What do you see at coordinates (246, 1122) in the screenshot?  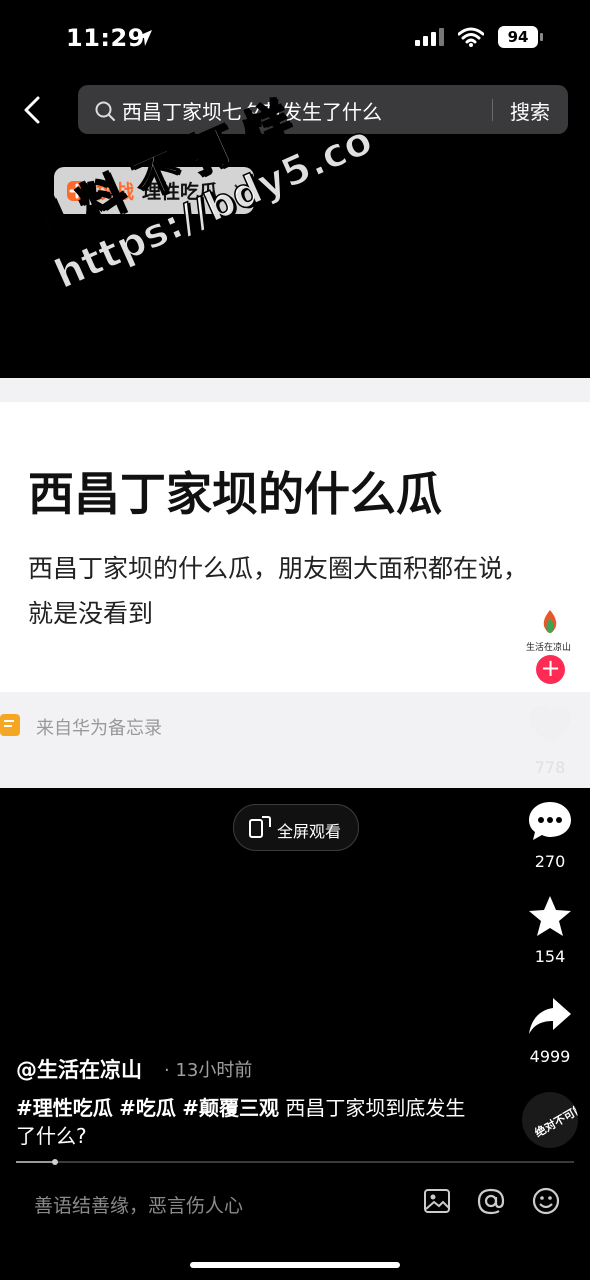 I see `post-caption: #理性吃瓜 #吃瓜 #颠覆三观 西昌丁家坝到底发生了什么?` at bounding box center [246, 1122].